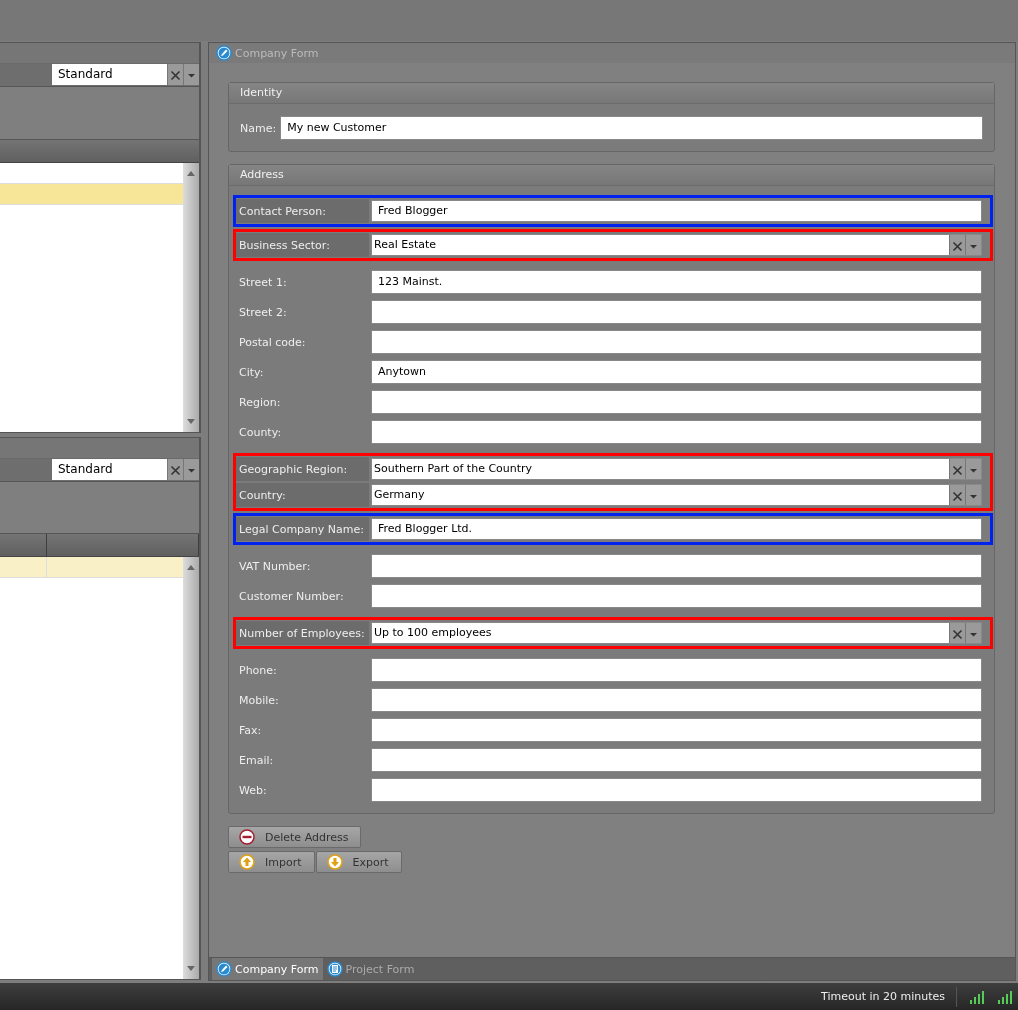 This screenshot has height=1010, width=1018. What do you see at coordinates (302, 529) in the screenshot?
I see `field-label: Legal Company Name:` at bounding box center [302, 529].